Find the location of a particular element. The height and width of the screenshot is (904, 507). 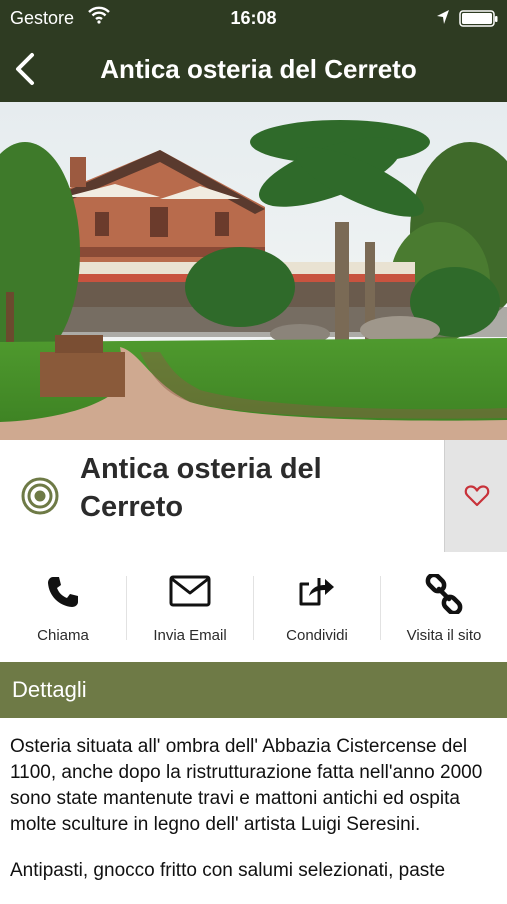

call-button: Chiama is located at coordinates (63, 610).